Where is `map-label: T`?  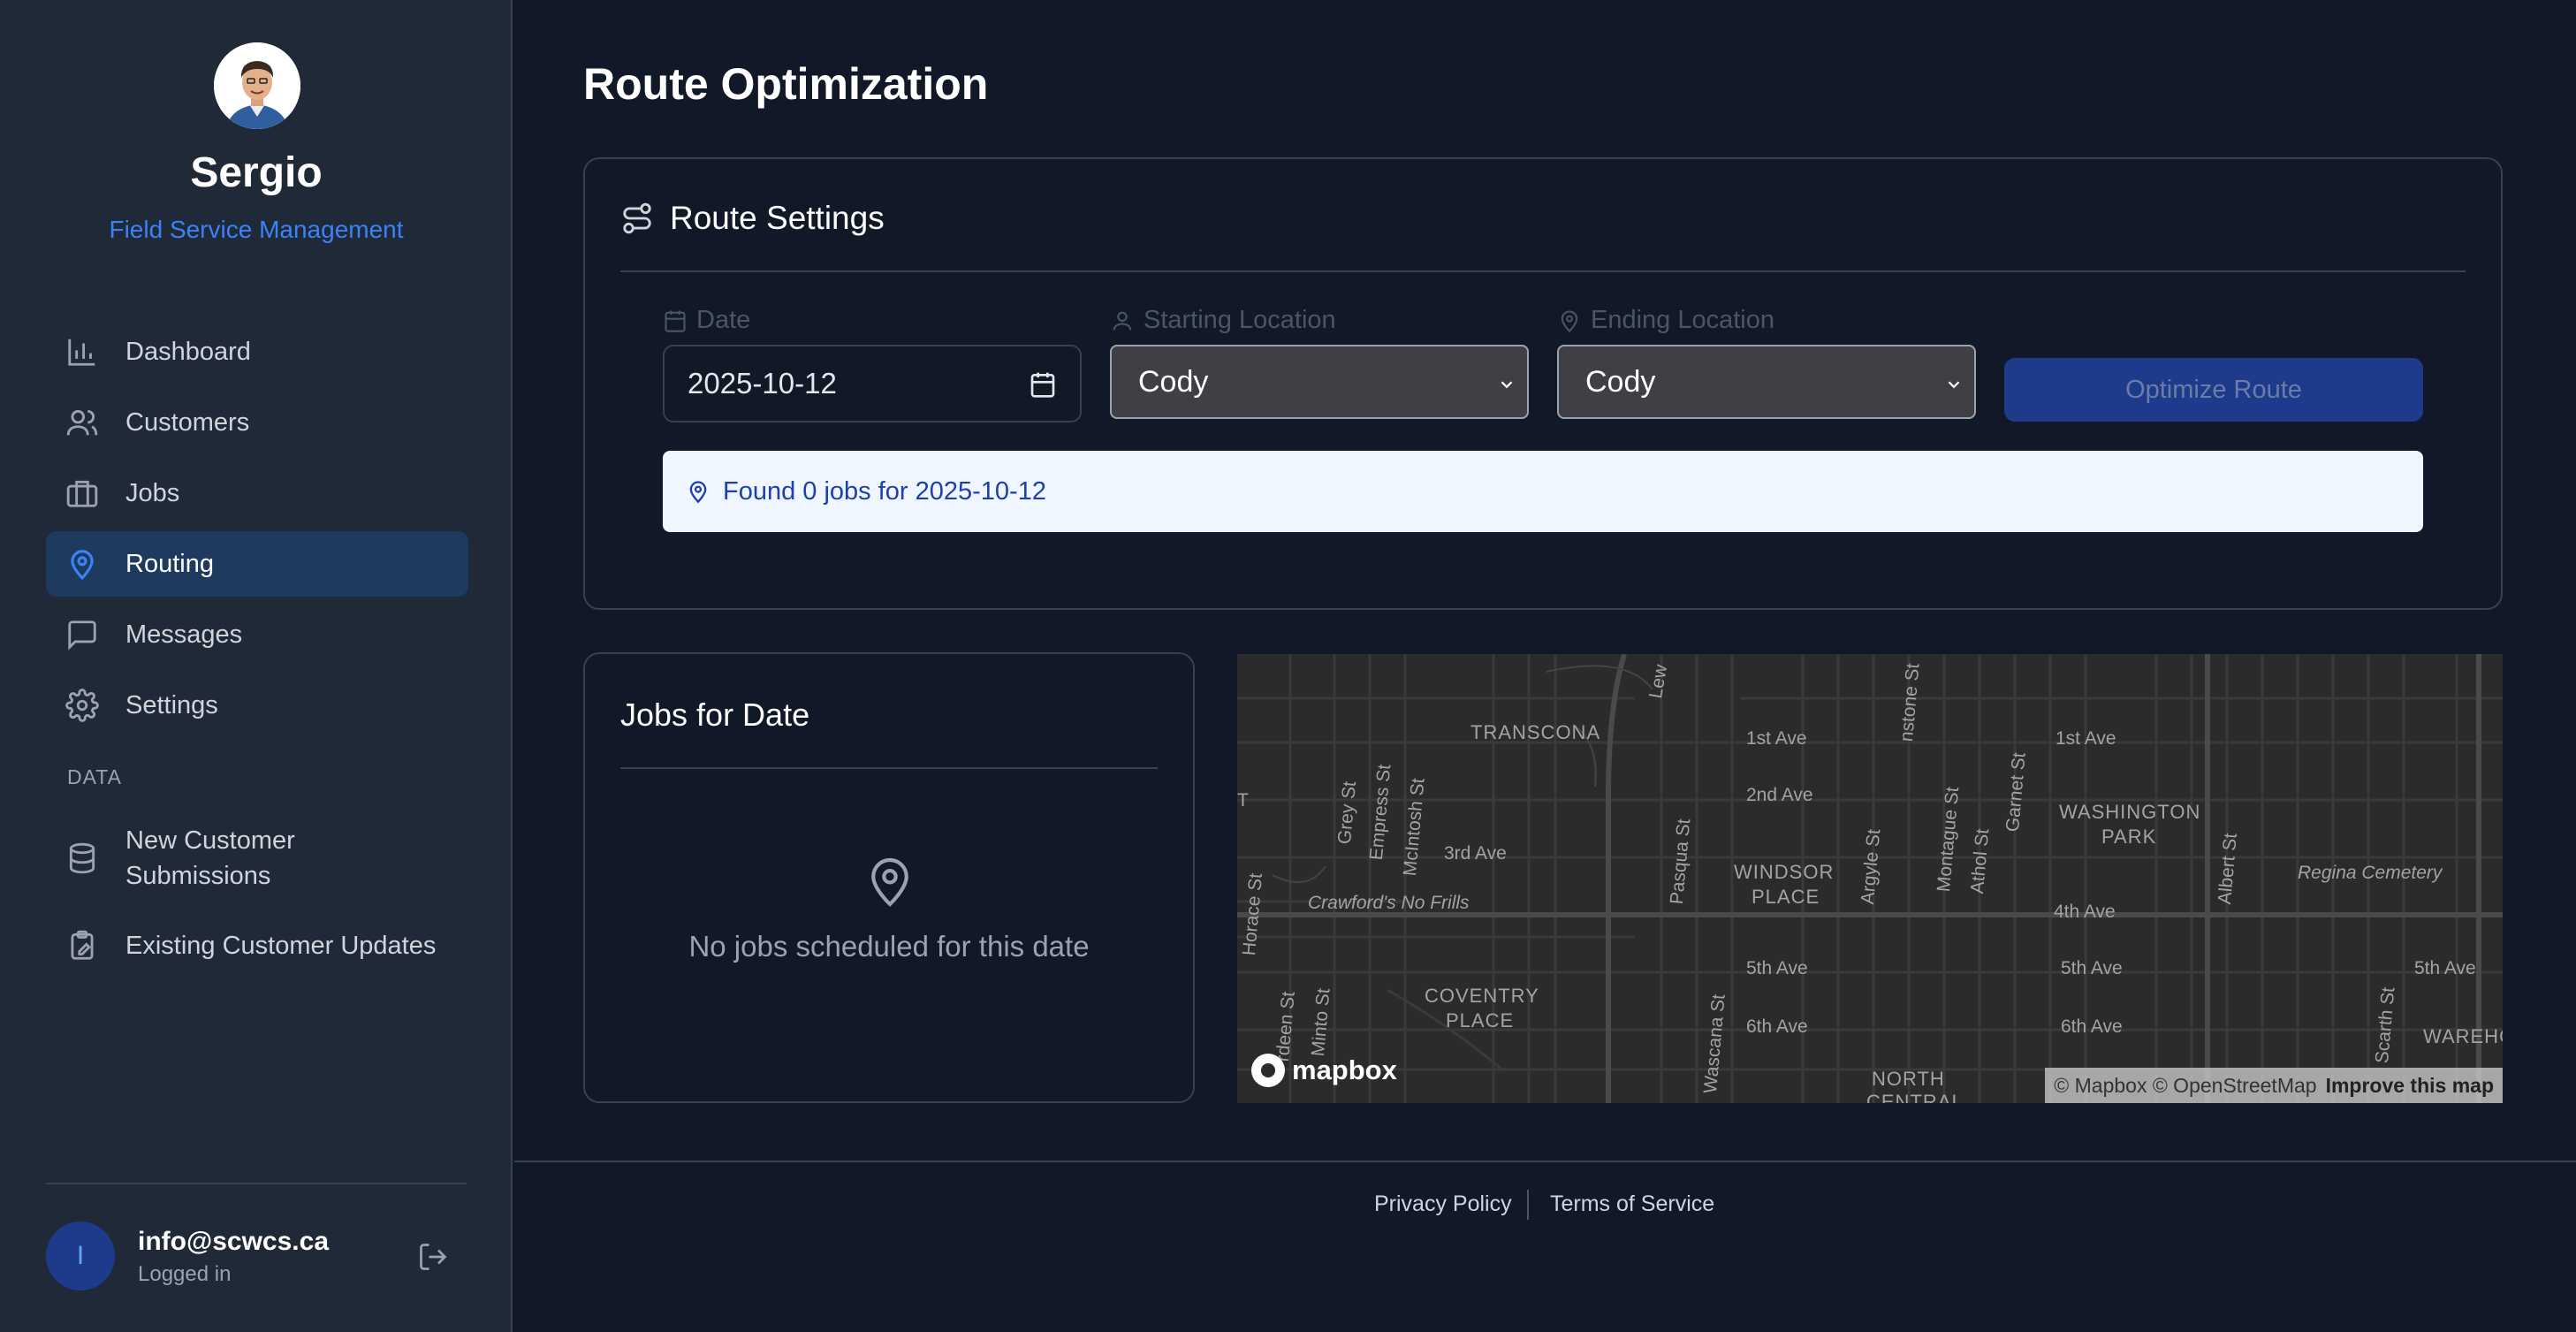
map-label: T is located at coordinates (1243, 800).